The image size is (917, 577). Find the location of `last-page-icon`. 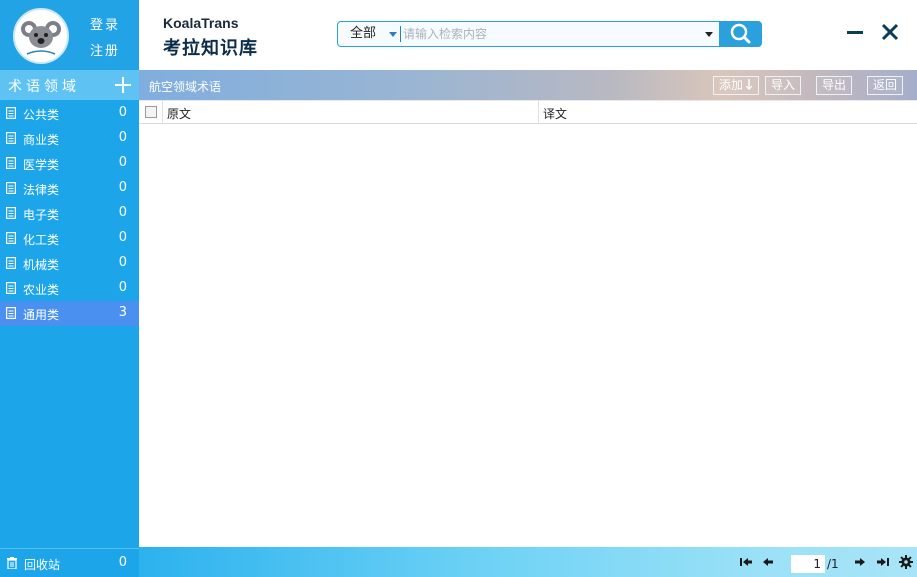

last-page-icon is located at coordinates (883, 562).